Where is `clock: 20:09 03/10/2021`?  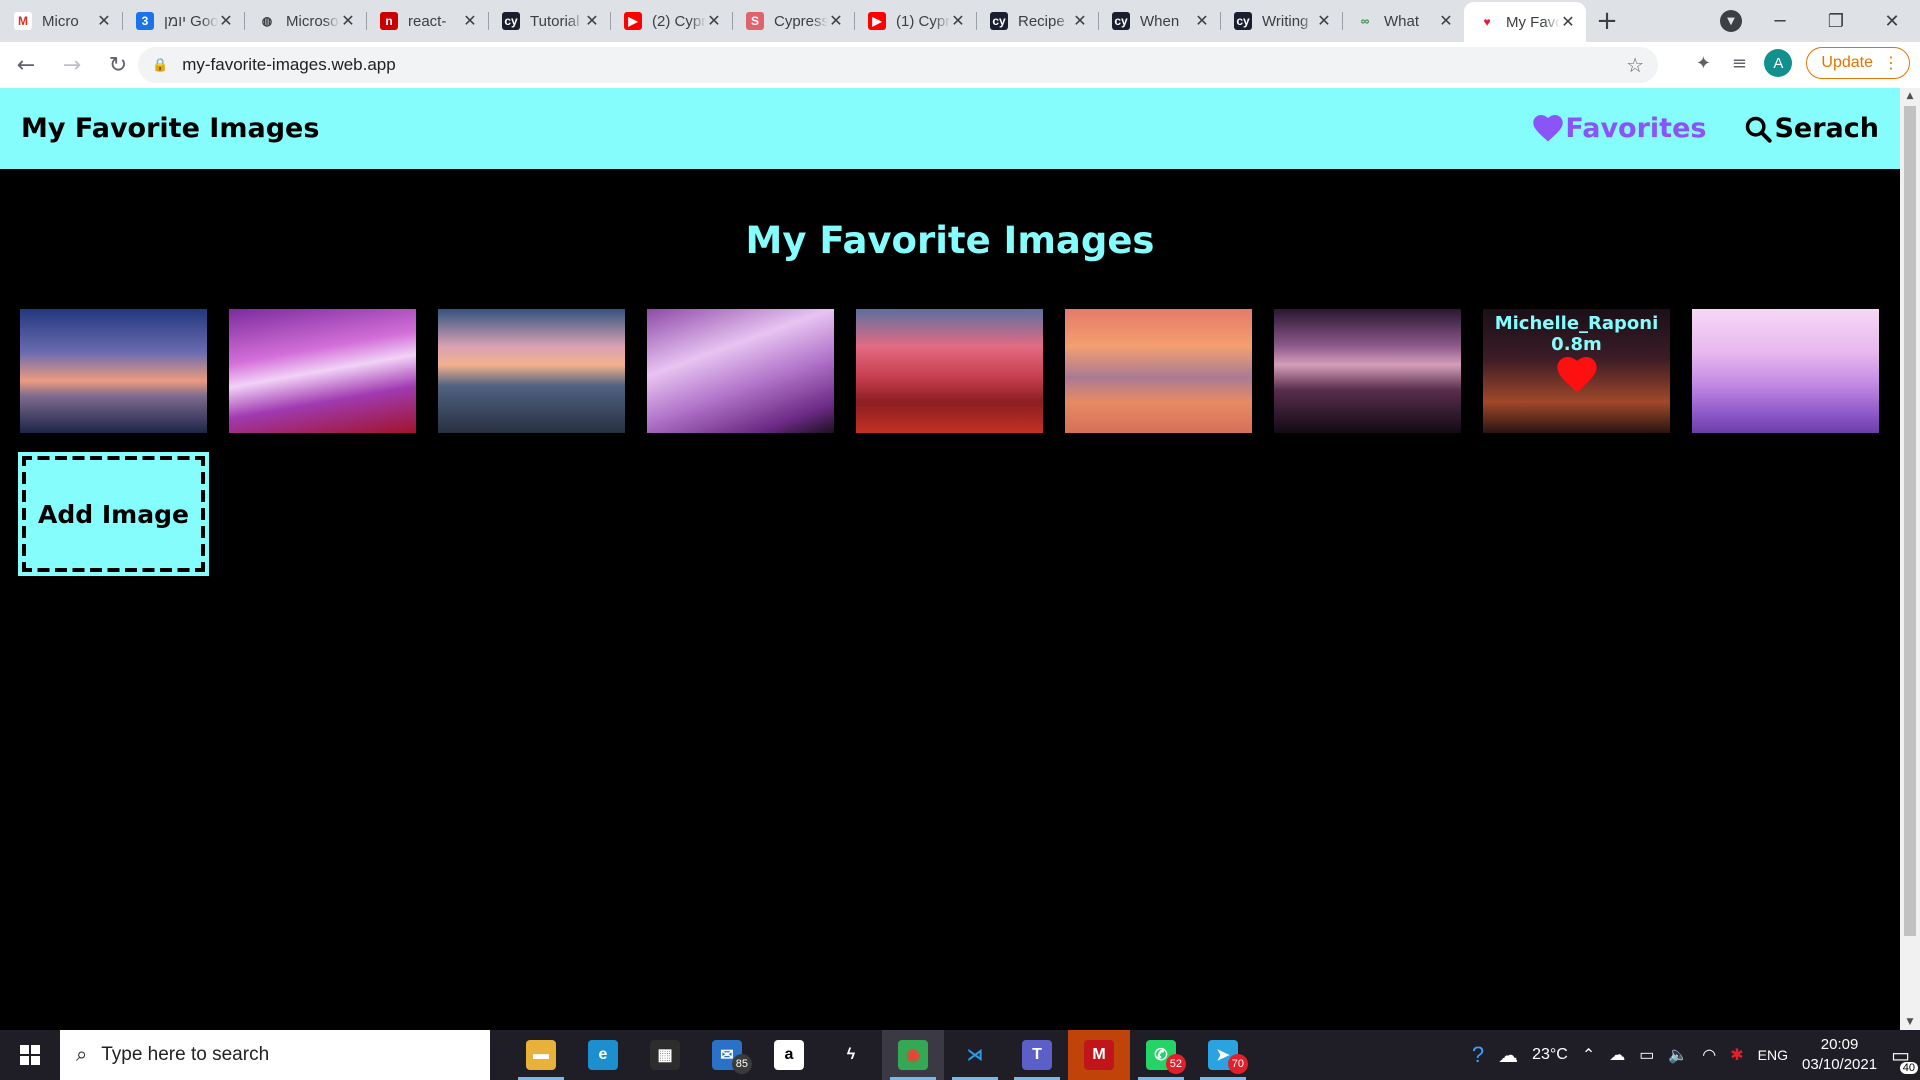 clock: 20:09 03/10/2021 is located at coordinates (1839, 1055).